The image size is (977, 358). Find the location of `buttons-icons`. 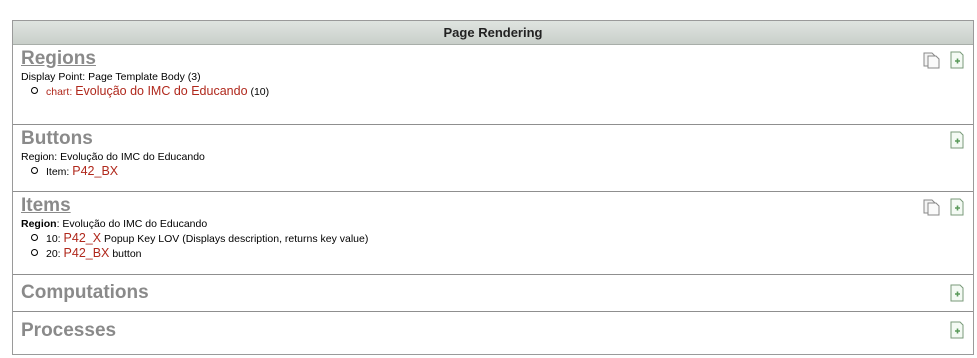

buttons-icons is located at coordinates (957, 140).